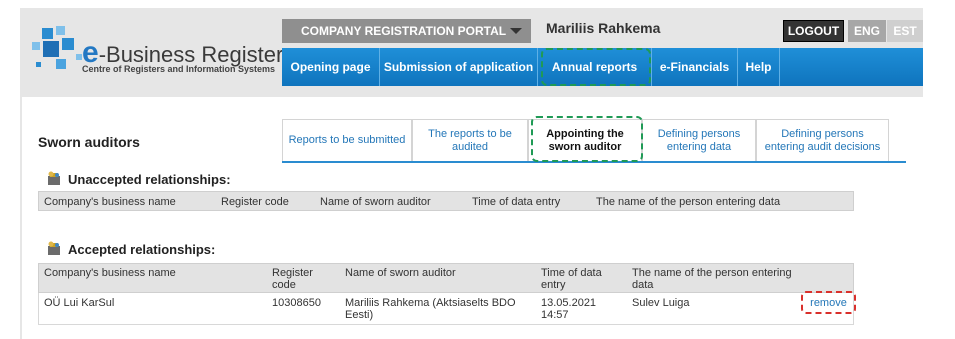 The width and height of the screenshot is (955, 339). I want to click on remove-link: remove, so click(828, 302).